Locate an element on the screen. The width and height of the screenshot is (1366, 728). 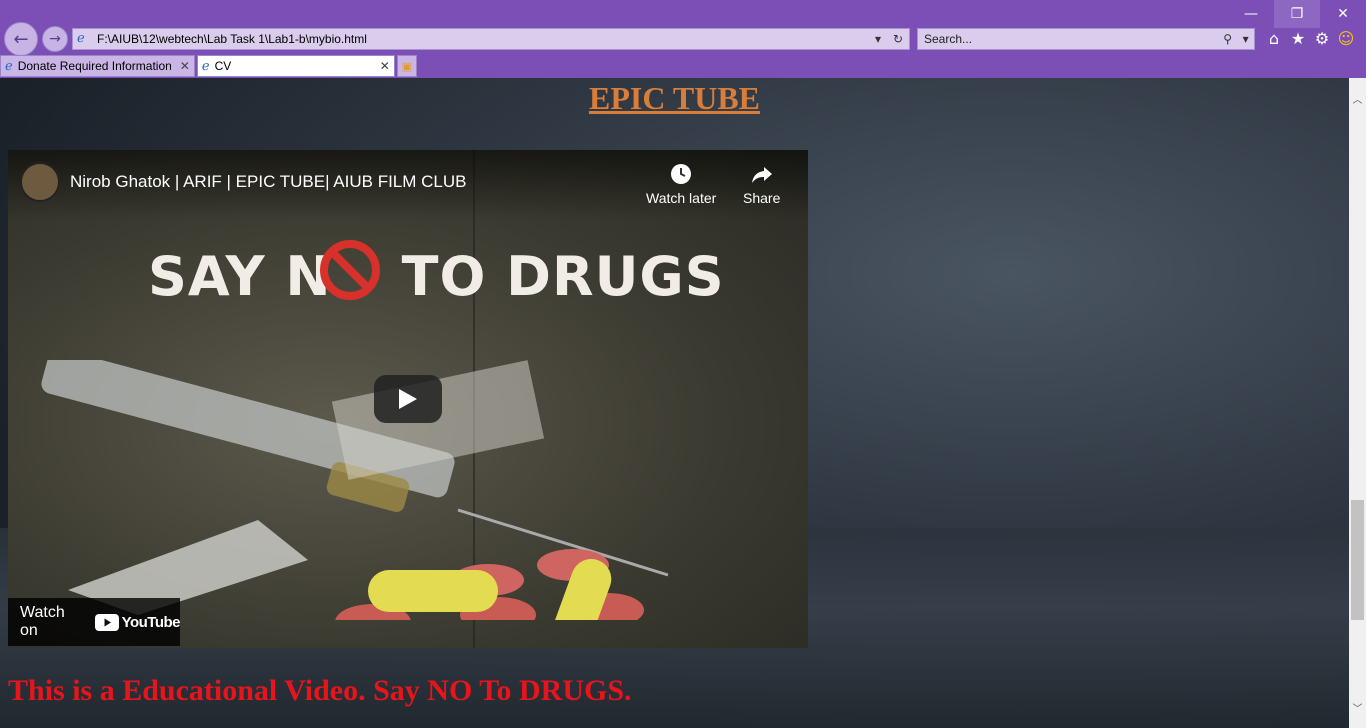
clock-icon is located at coordinates (681, 174).